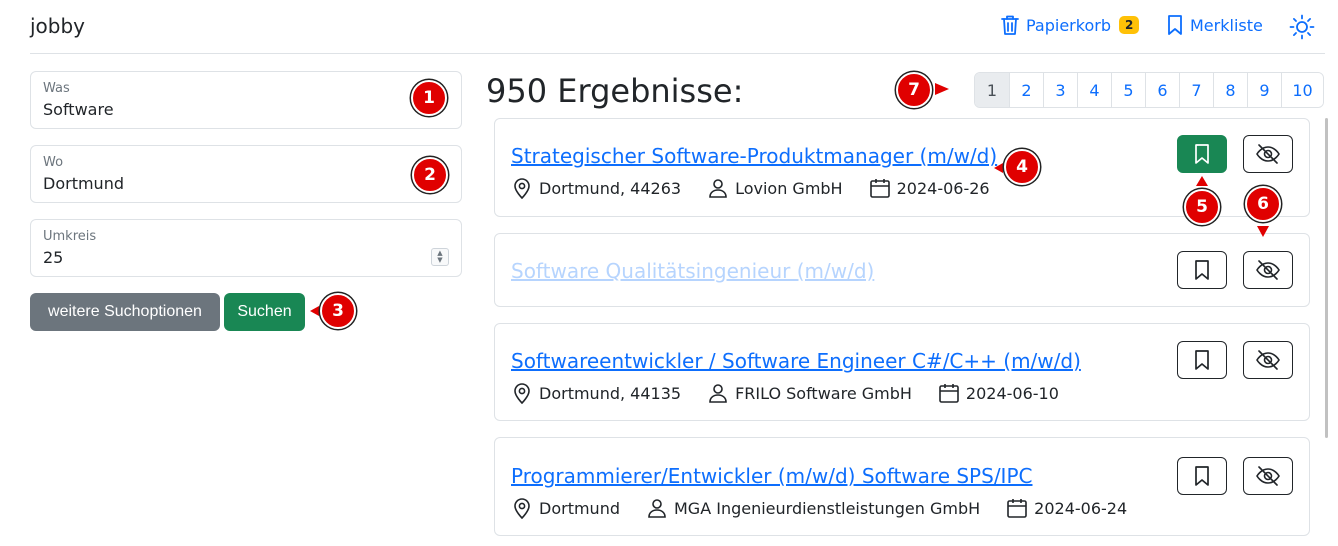 The image size is (1338, 546). Describe the element at coordinates (1010, 25) in the screenshot. I see `trash-icon` at that location.